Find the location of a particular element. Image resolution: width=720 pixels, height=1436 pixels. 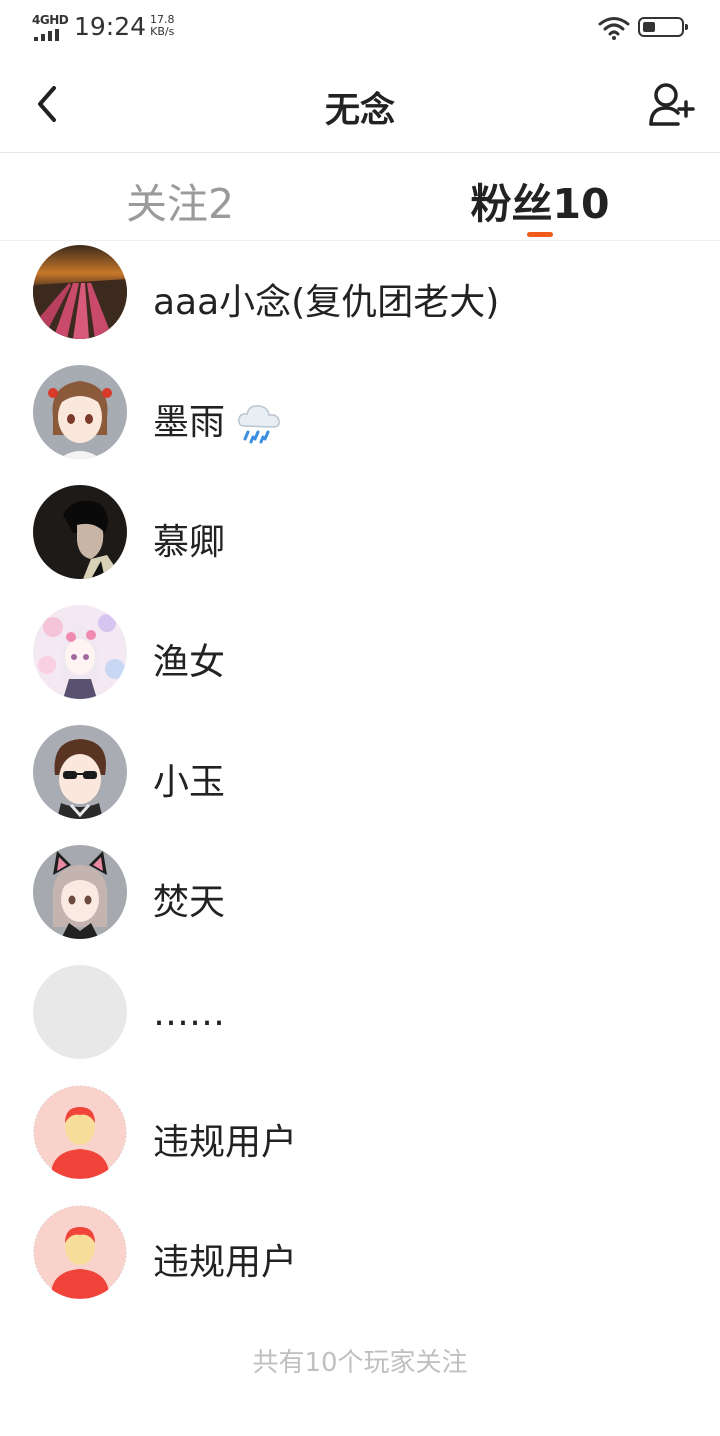

follower-name: 墨雨 is located at coordinates (217, 419).